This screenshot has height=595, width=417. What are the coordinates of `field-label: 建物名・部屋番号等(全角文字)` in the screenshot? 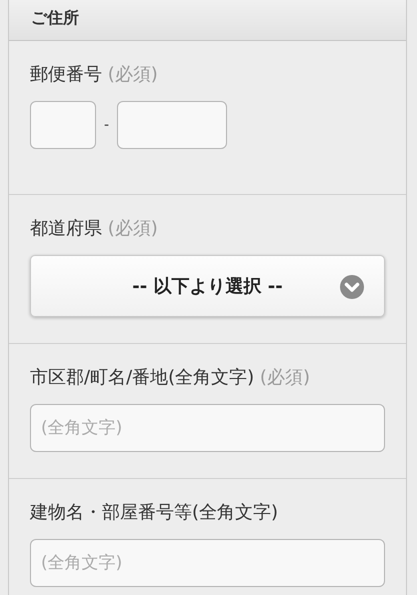 It's located at (155, 513).